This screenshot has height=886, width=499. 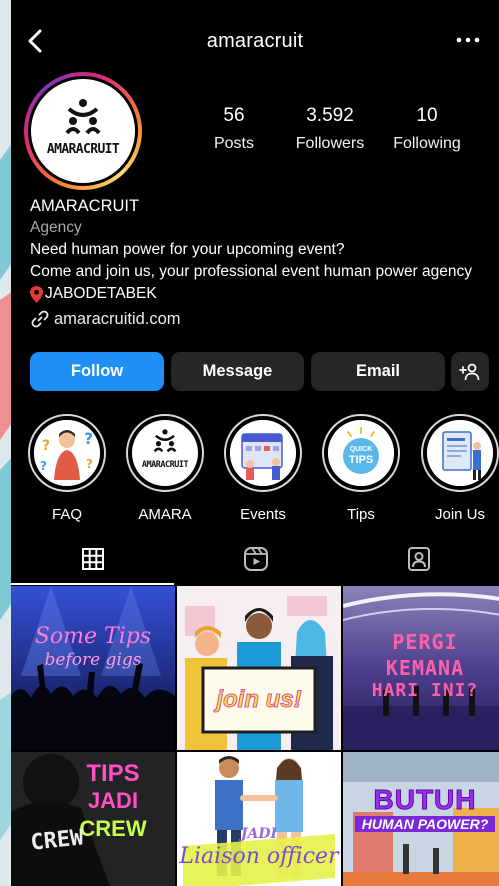 I want to click on highlight-join-us: Join Us, so click(x=460, y=468).